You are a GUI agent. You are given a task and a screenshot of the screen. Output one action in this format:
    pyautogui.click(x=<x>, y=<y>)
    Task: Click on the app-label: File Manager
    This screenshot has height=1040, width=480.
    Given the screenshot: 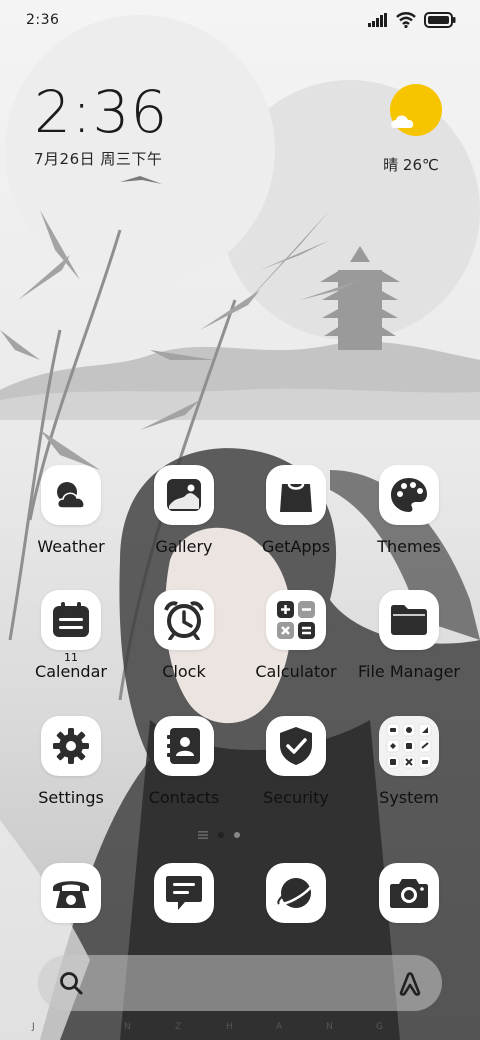 What is the action you would take?
    pyautogui.click(x=409, y=671)
    